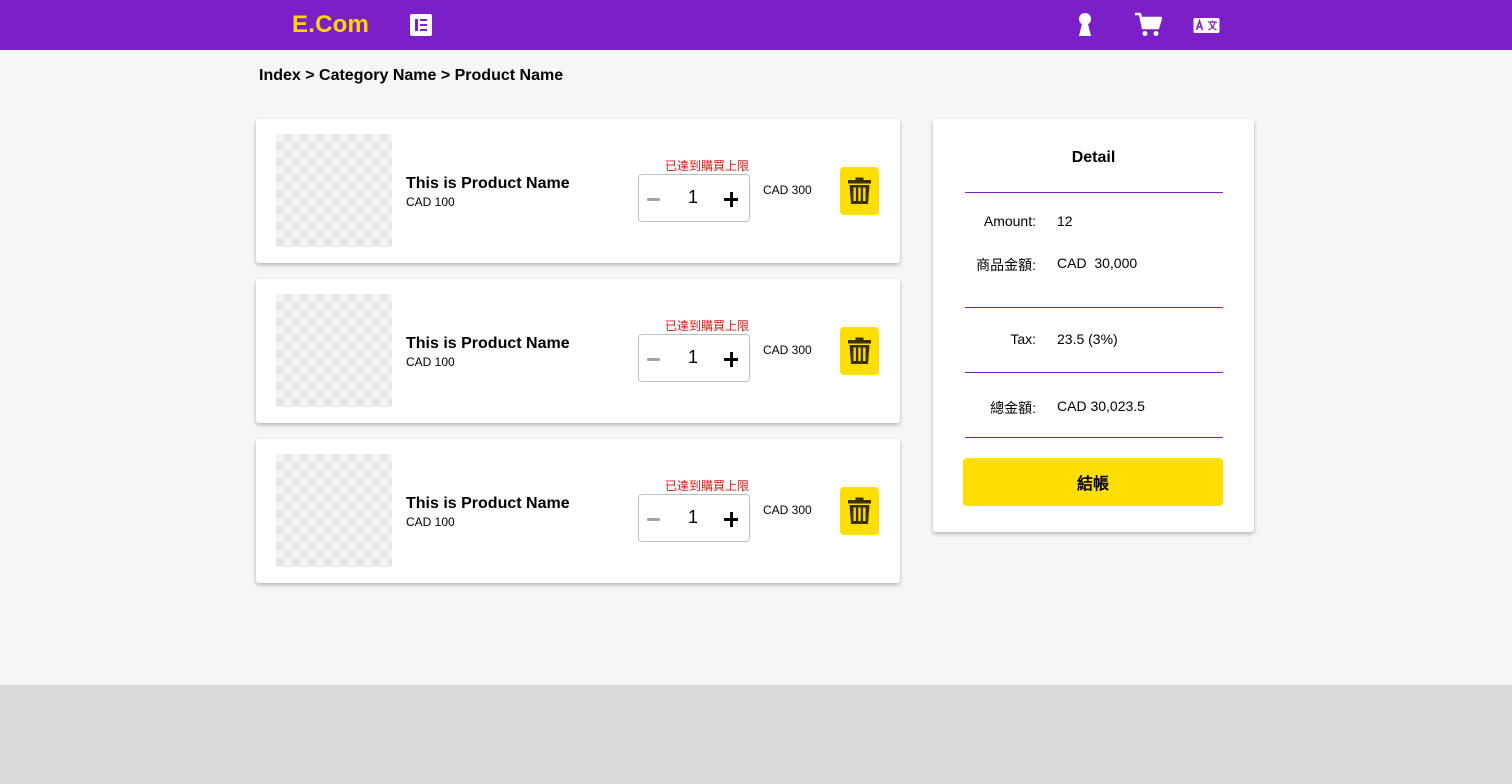 The height and width of the screenshot is (784, 1512). What do you see at coordinates (1097, 263) in the screenshot?
I see `goods-amount-value: CAD 30,000` at bounding box center [1097, 263].